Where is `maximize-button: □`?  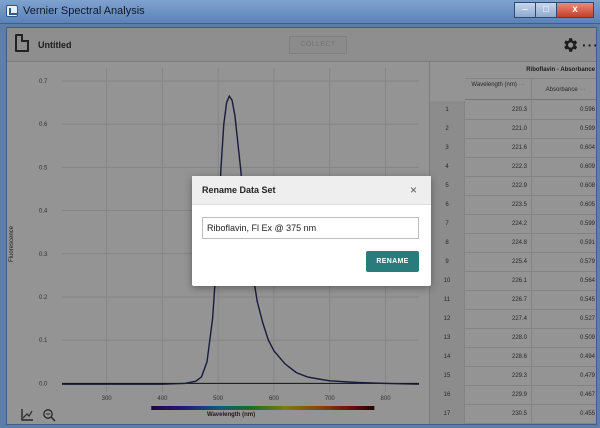
maximize-button: □ is located at coordinates (546, 10).